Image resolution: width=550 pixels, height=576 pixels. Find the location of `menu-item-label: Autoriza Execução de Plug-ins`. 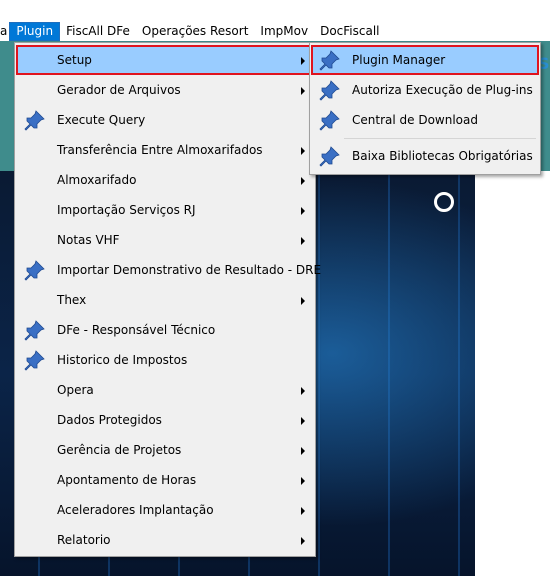

menu-item-label: Autoriza Execução de Plug-ins is located at coordinates (442, 90).